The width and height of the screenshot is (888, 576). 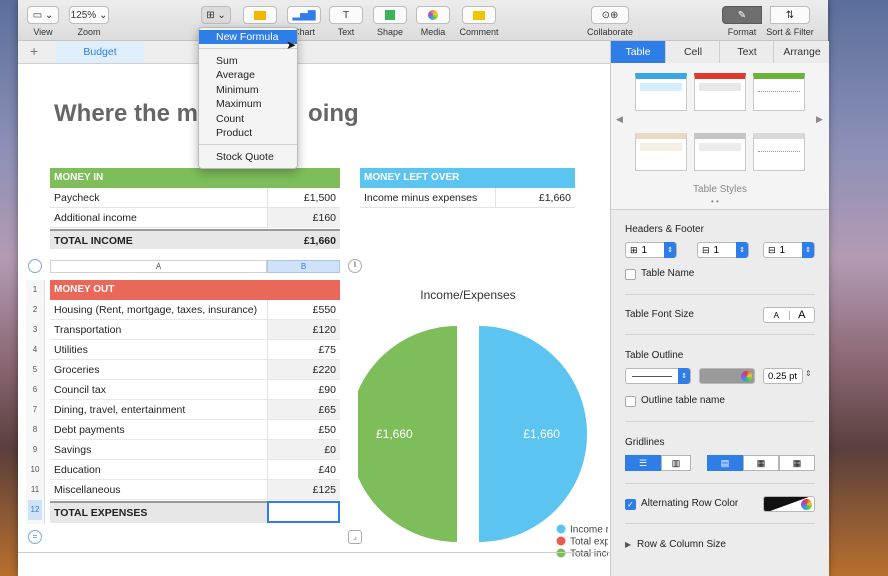 What do you see at coordinates (643, 463) in the screenshot?
I see `horizontal-gridlines-body-button: ☰` at bounding box center [643, 463].